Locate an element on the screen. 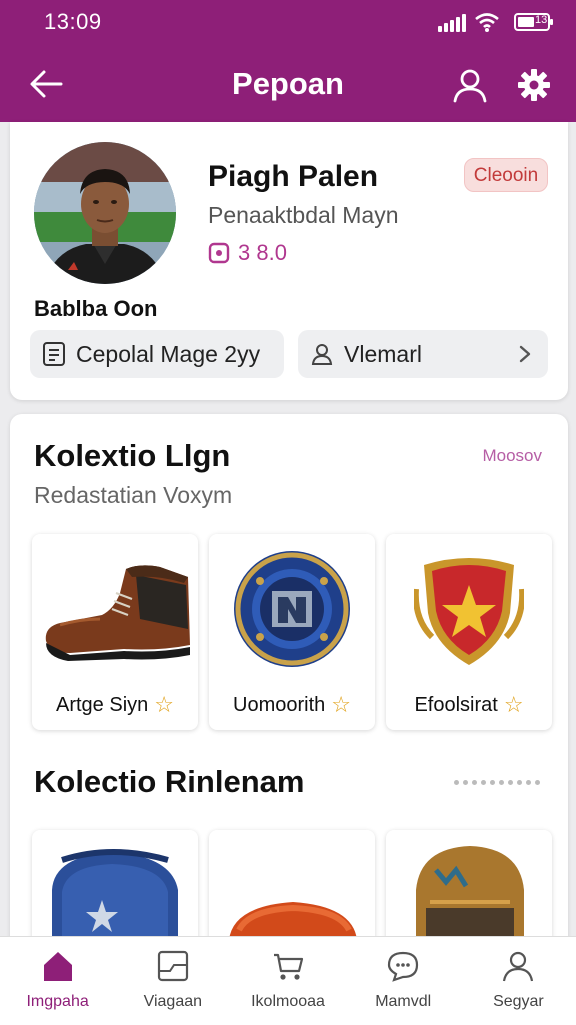 The image size is (576, 1025). profile-action-right: Vlemarl is located at coordinates (423, 354).